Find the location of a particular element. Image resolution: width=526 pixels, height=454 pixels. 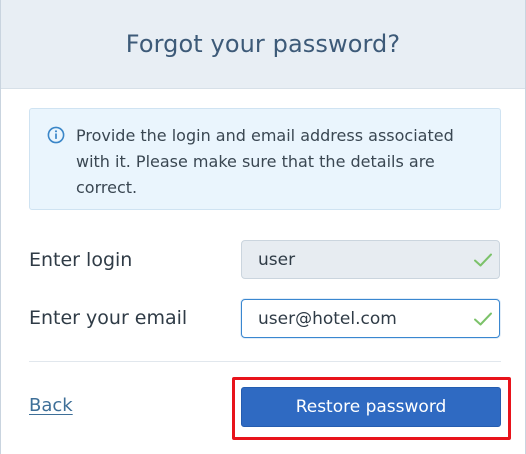

dialog-title: Forgot your password? is located at coordinates (263, 44).